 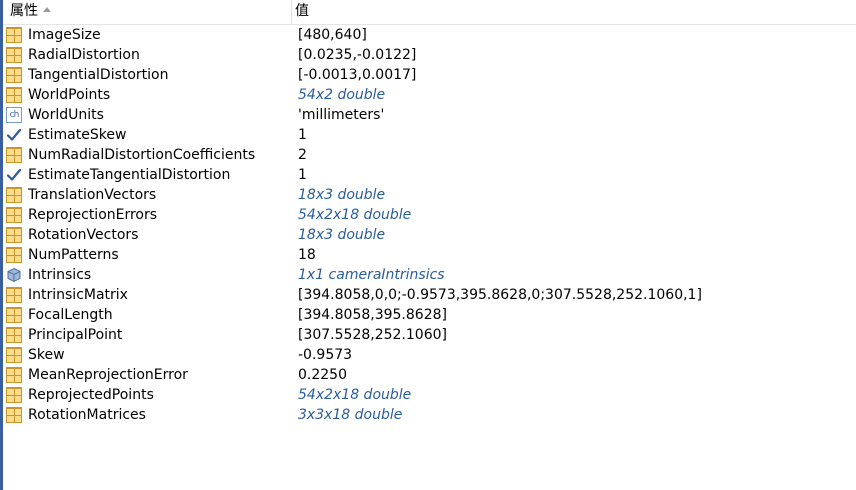 I want to click on column-header-value: 值, so click(x=570, y=12).